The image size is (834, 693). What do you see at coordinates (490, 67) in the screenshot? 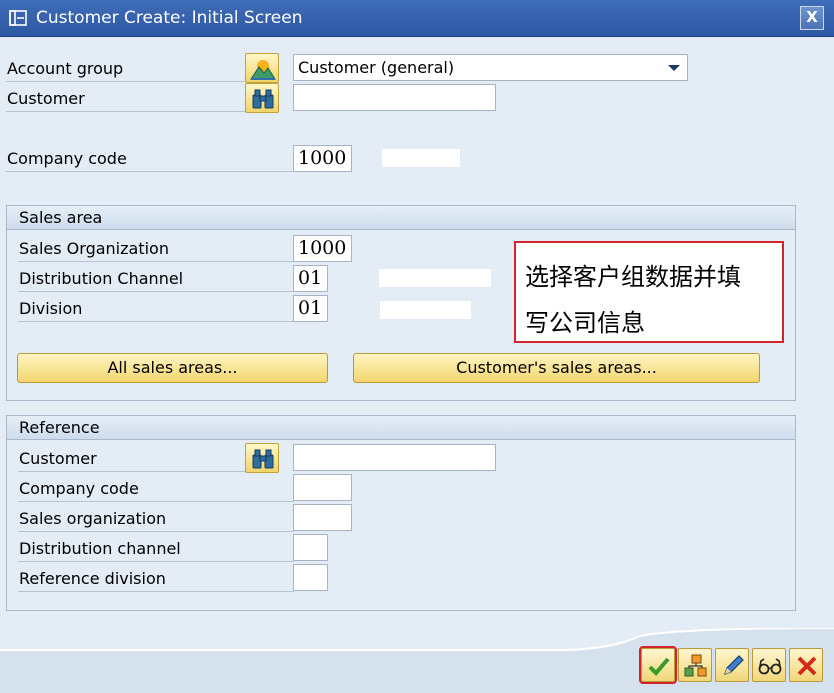
I see `account-group-select: Customer (general)` at bounding box center [490, 67].